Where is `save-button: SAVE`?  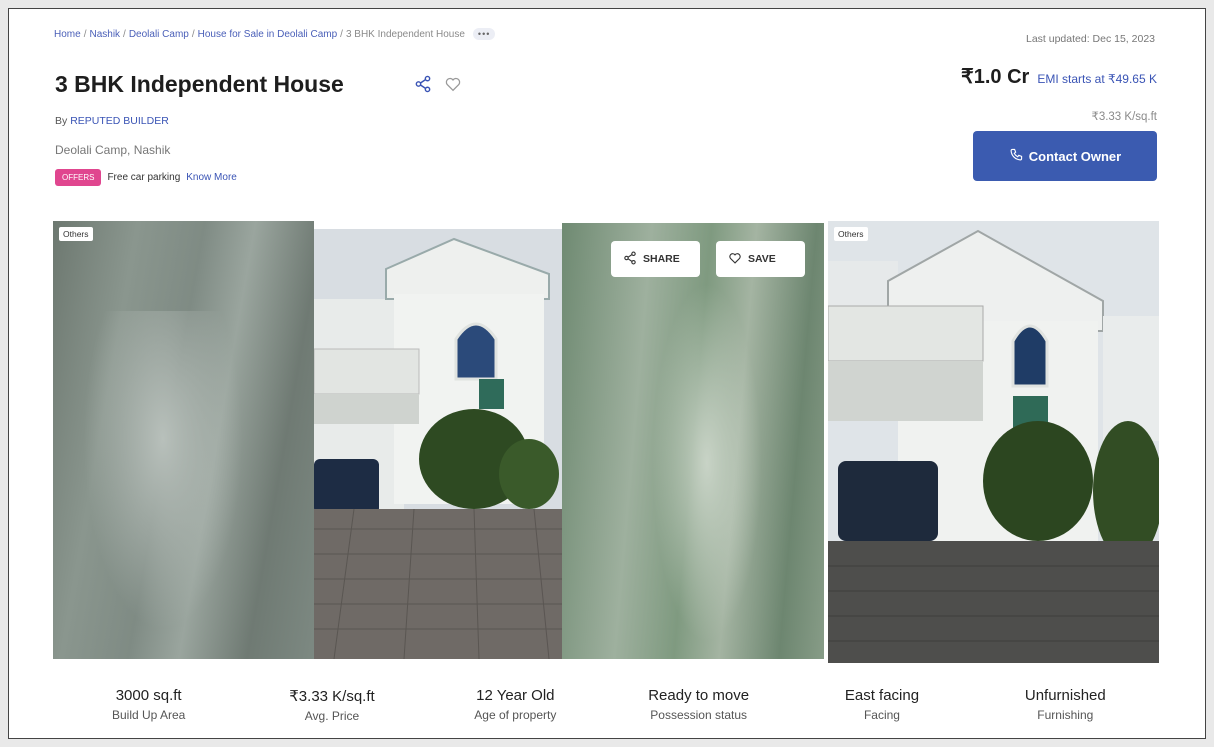 save-button: SAVE is located at coordinates (760, 259).